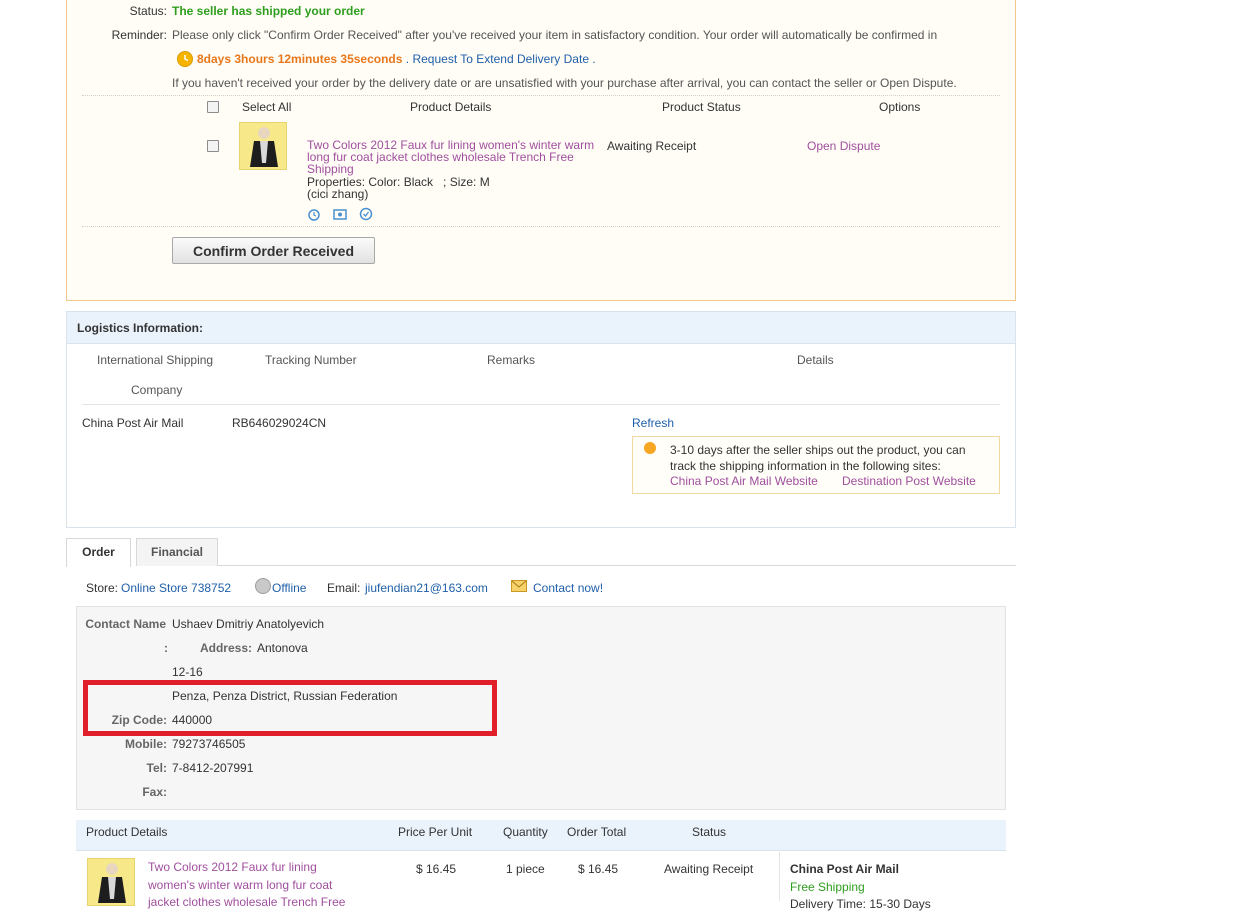 This screenshot has width=1238, height=911. What do you see at coordinates (268, 11) in the screenshot?
I see `status-value: The seller has shipped your order` at bounding box center [268, 11].